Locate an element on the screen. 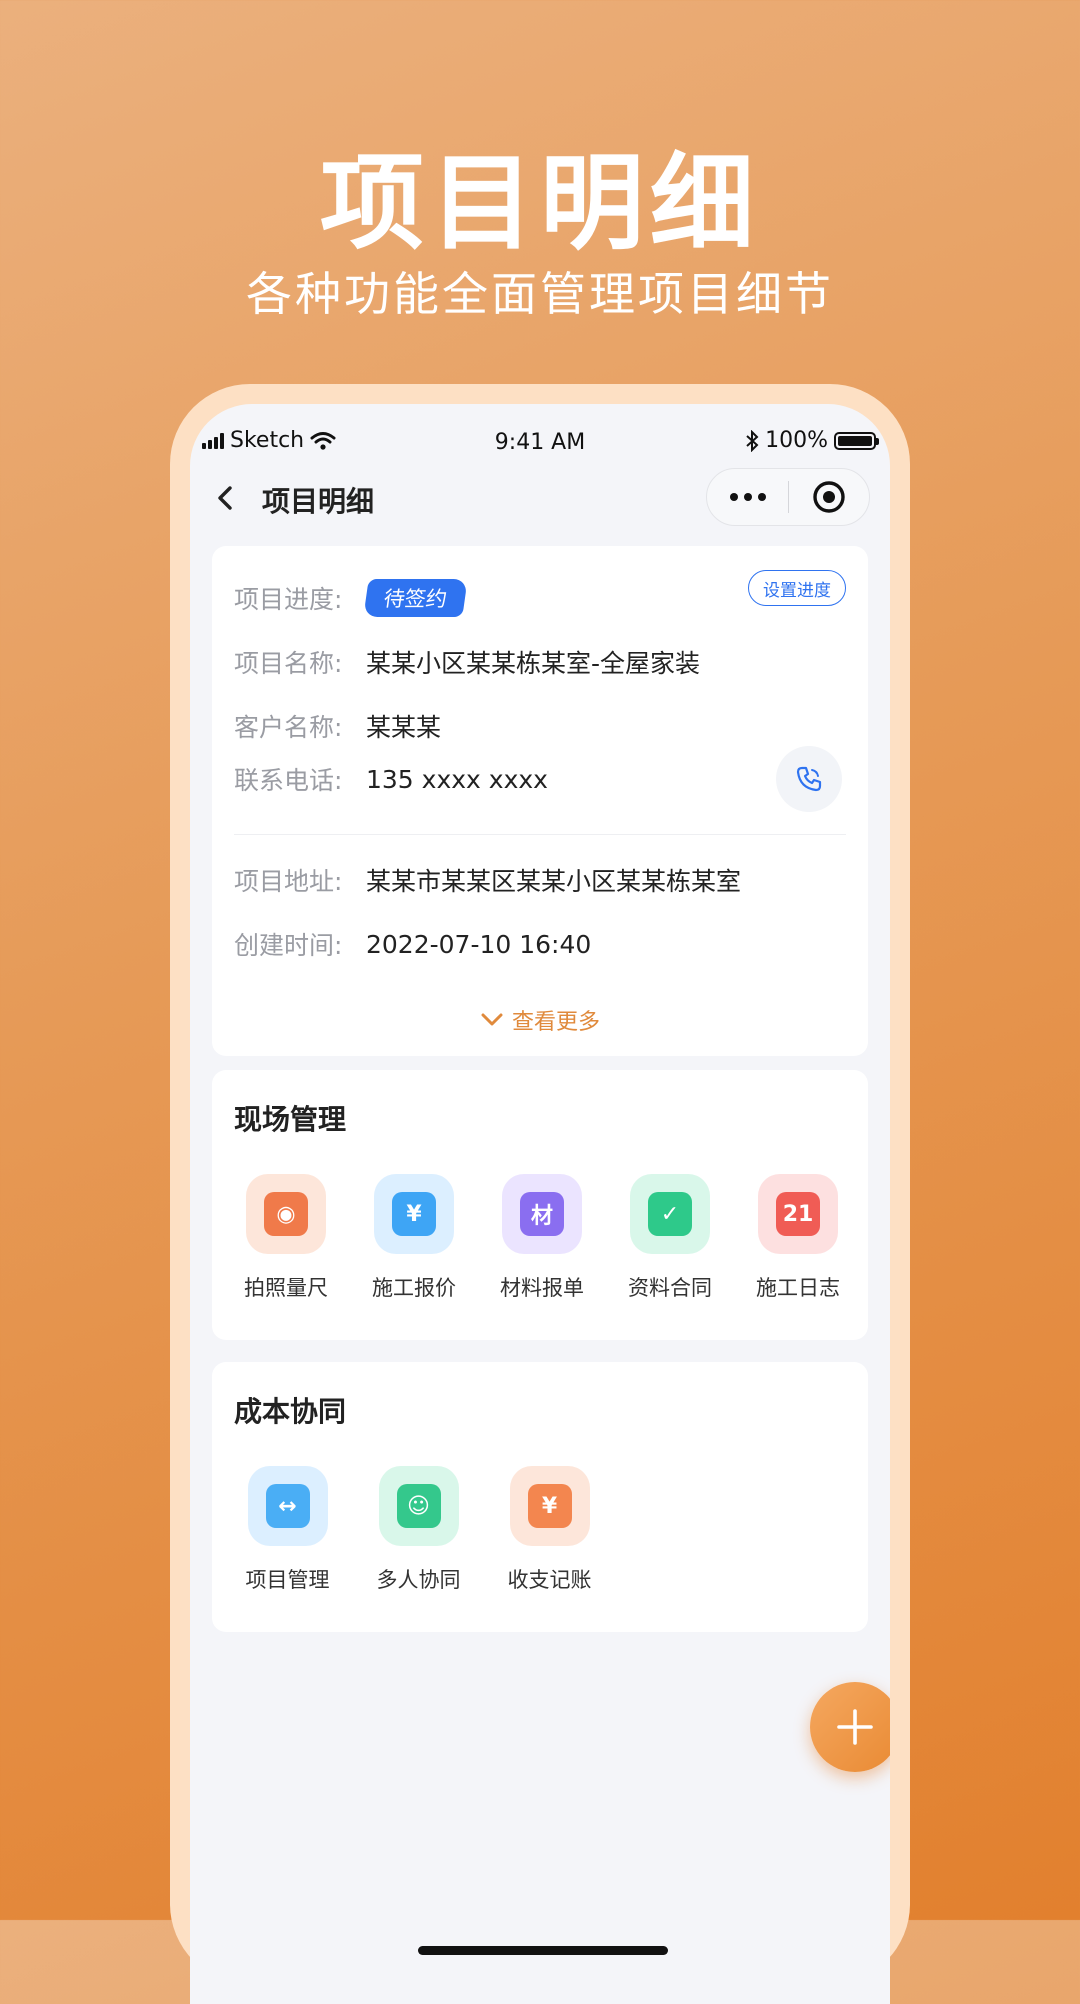  tool-item: 材材料报单 is located at coordinates (542, 1238).